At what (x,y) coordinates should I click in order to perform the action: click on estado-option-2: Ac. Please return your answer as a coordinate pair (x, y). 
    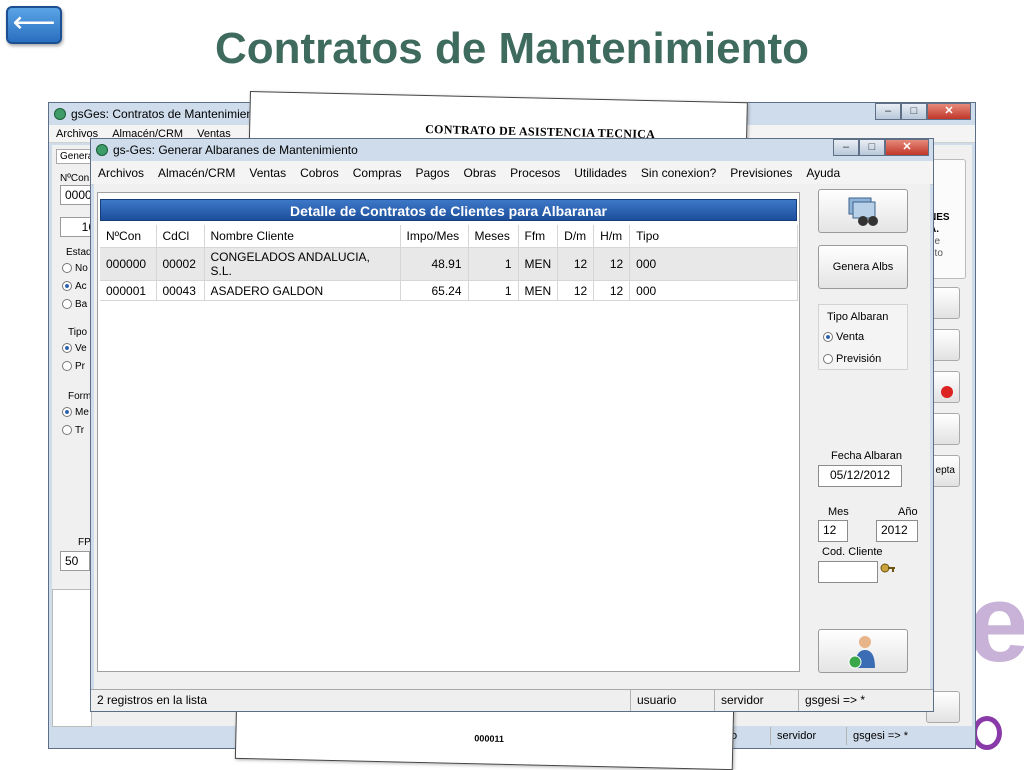
    Looking at the image, I should click on (74, 286).